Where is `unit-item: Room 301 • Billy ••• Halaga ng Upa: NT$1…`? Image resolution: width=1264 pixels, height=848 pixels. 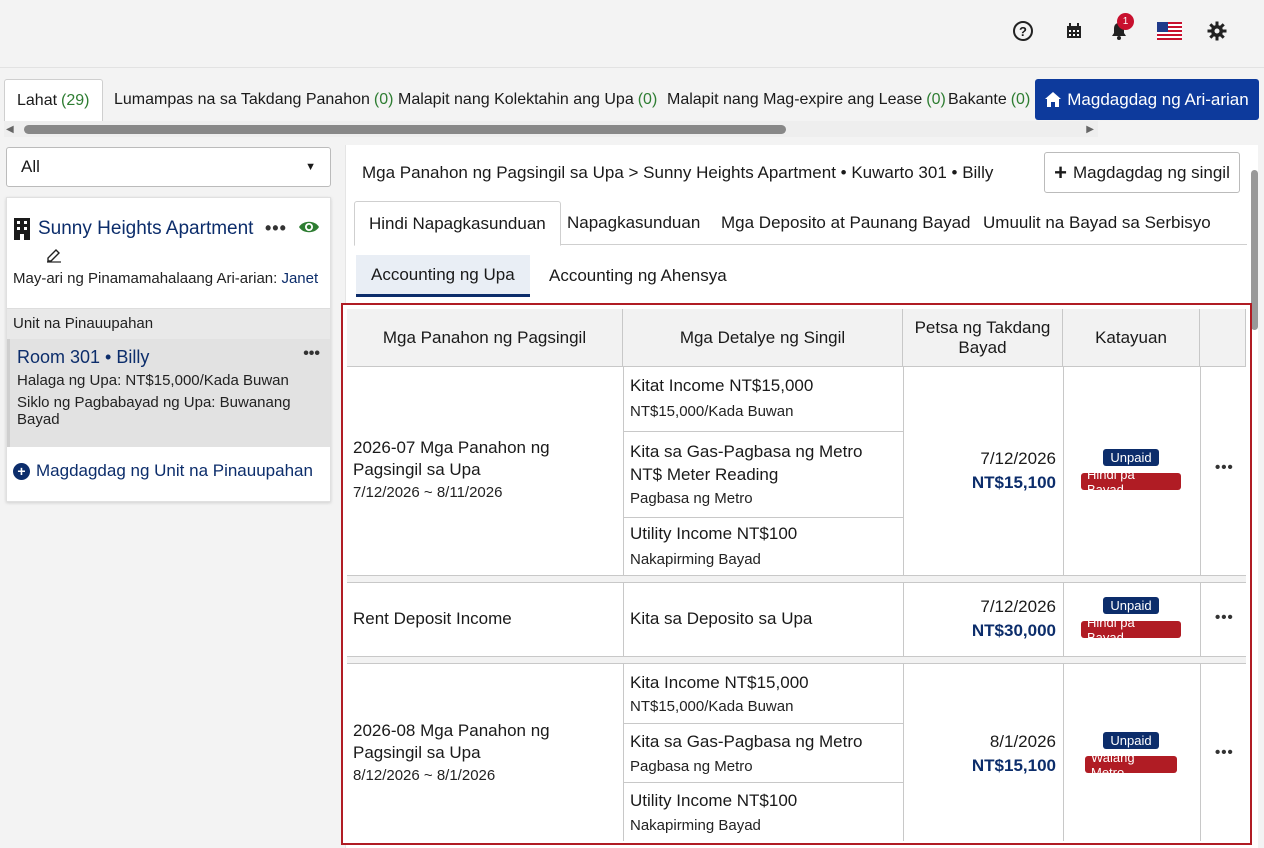 unit-item: Room 301 • Billy ••• Halaga ng Upa: NT$1… is located at coordinates (168, 393).